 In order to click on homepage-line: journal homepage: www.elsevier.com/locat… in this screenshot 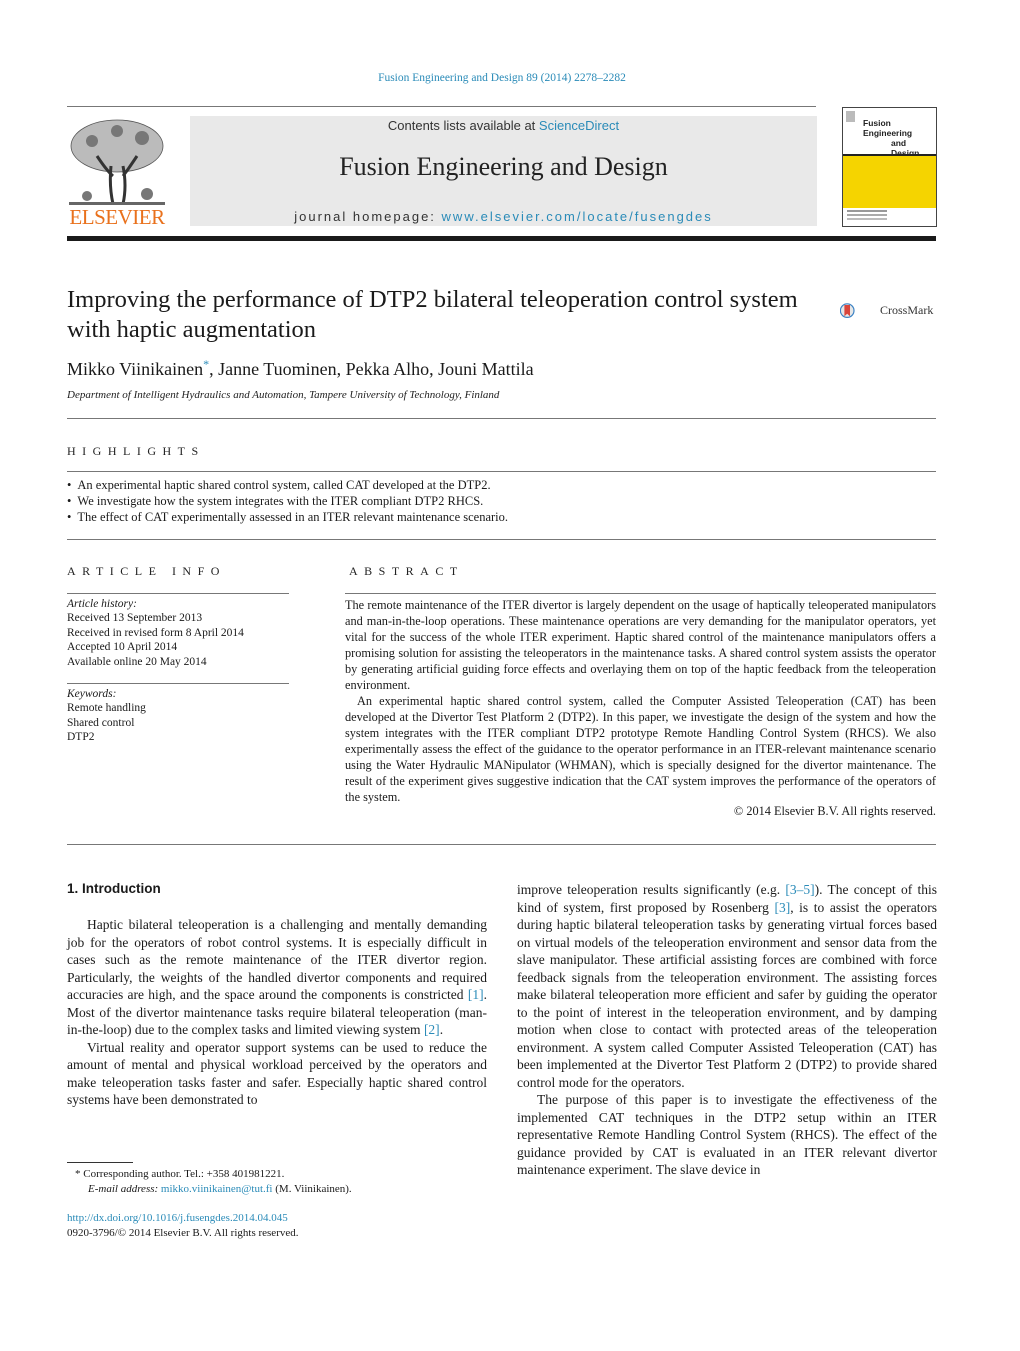, I will do `click(503, 216)`.